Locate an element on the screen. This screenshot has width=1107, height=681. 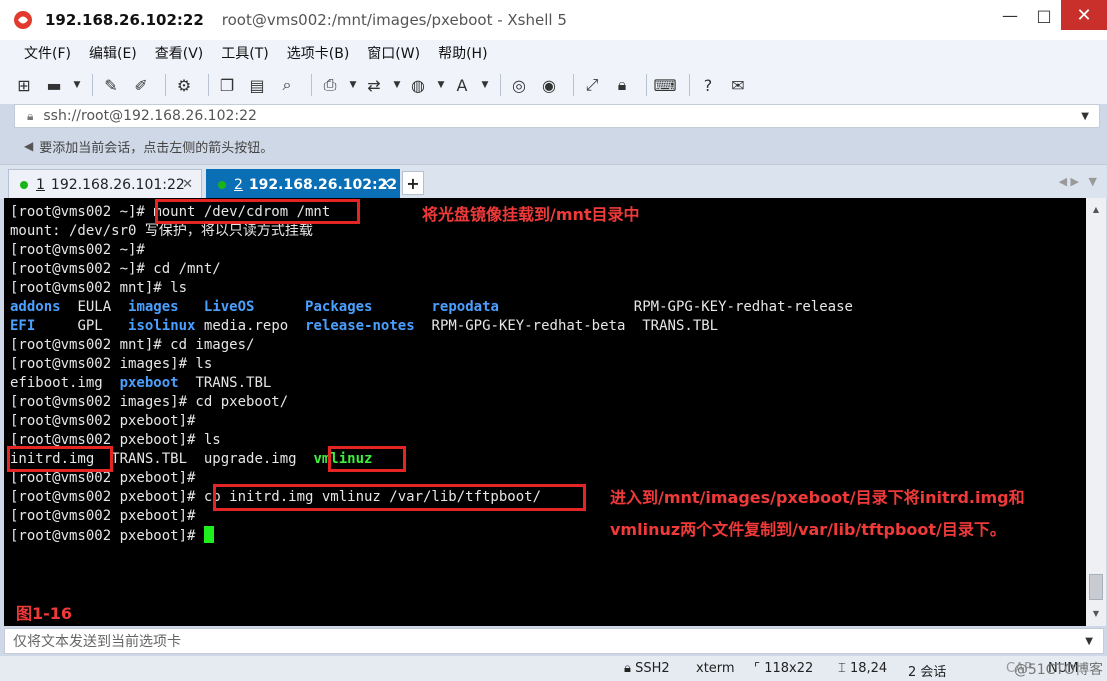
xmanager-icon: ◉ is located at coordinates (549, 85).